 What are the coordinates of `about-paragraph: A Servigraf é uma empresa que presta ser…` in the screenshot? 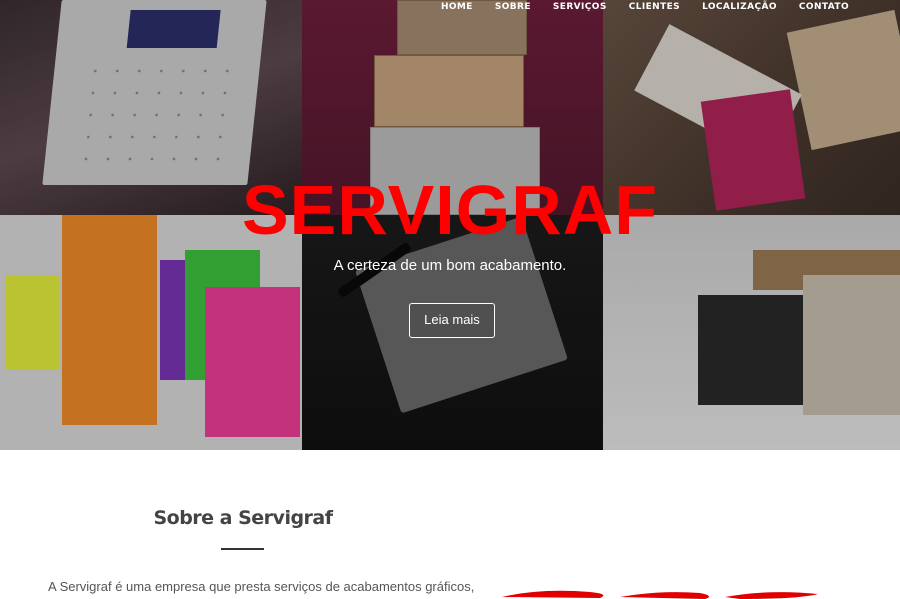 It's located at (261, 586).